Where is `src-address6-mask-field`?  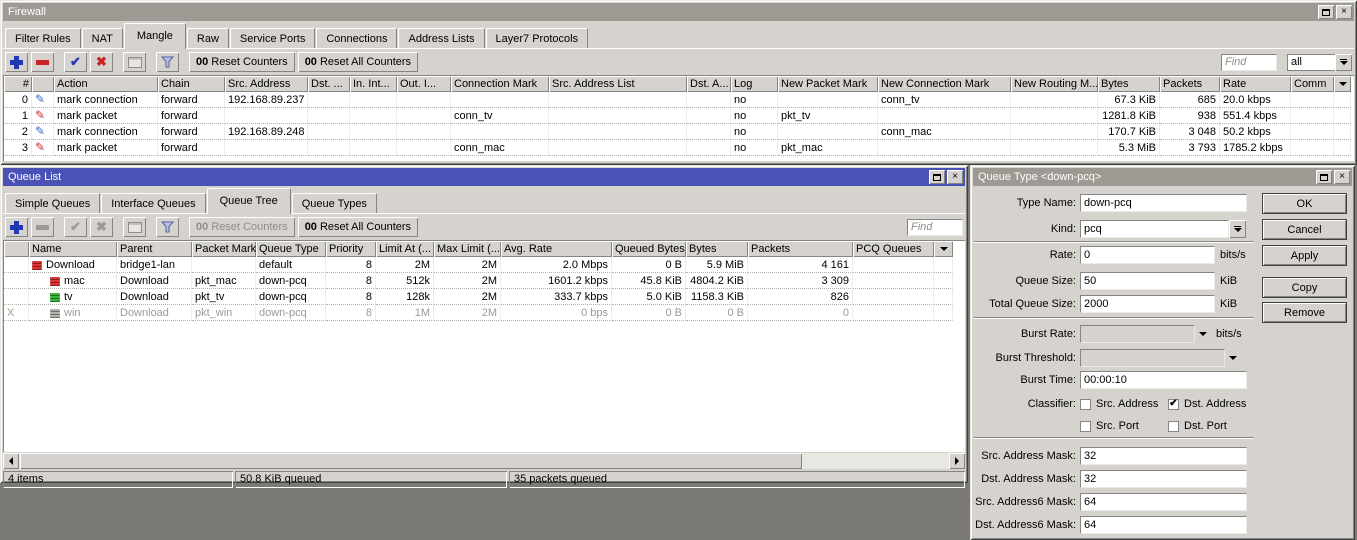 src-address6-mask-field is located at coordinates (1163, 502).